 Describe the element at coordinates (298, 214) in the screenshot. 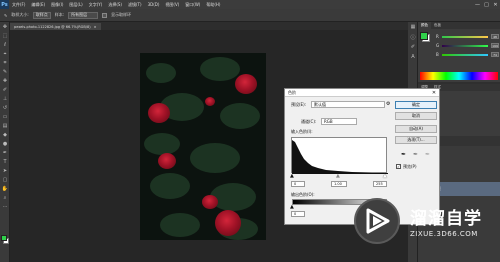

I see `output-black-field: 0` at that location.